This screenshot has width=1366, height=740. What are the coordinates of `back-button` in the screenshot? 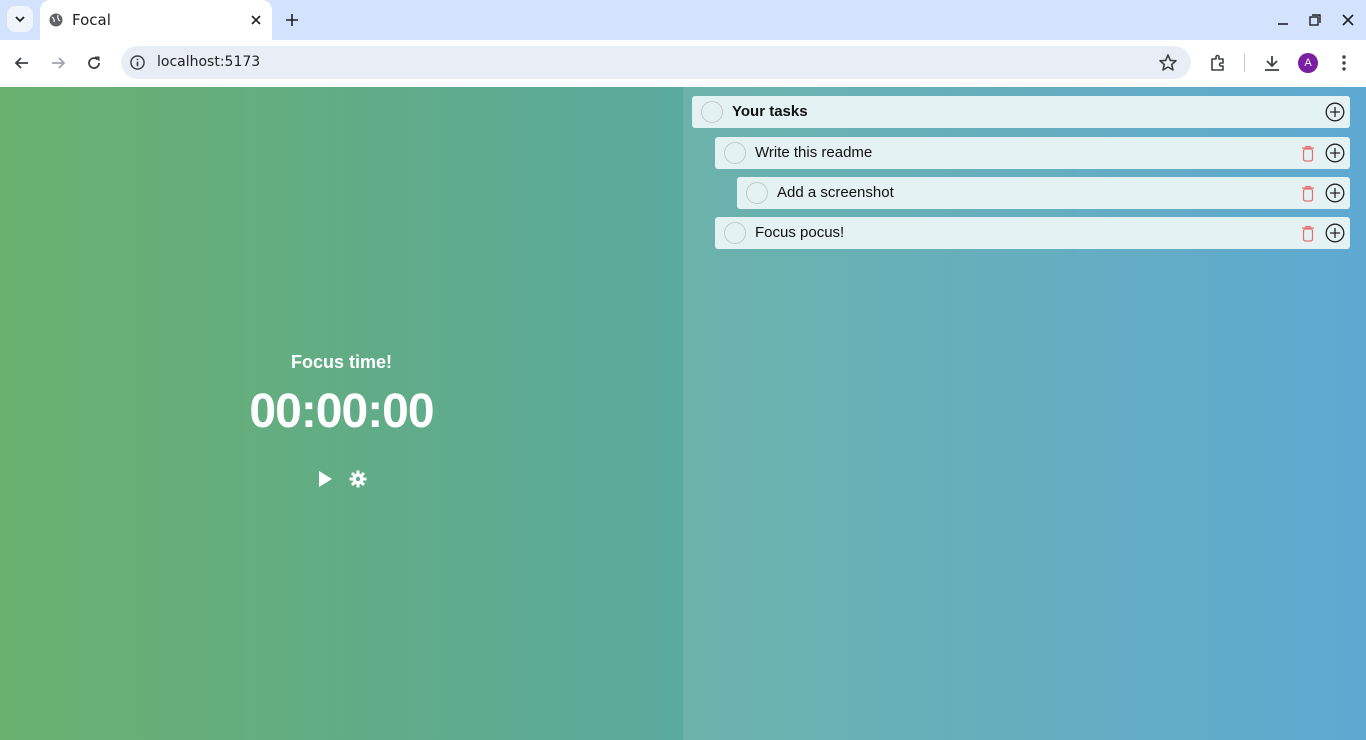 It's located at (22, 63).